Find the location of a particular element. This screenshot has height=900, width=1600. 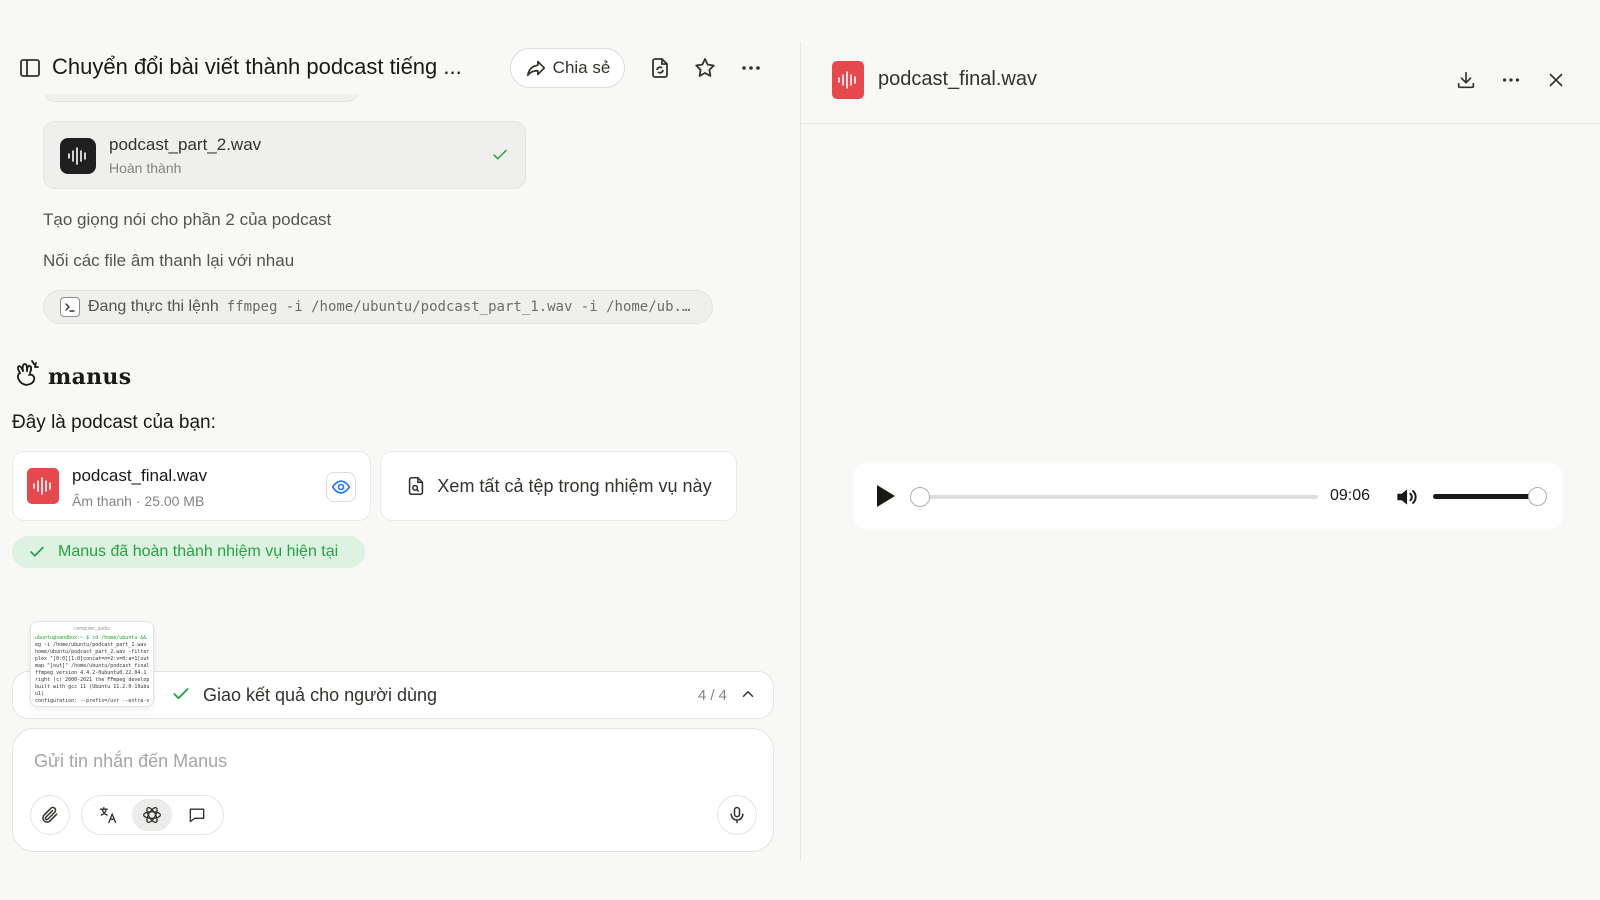

file-search-icon is located at coordinates (416, 486).